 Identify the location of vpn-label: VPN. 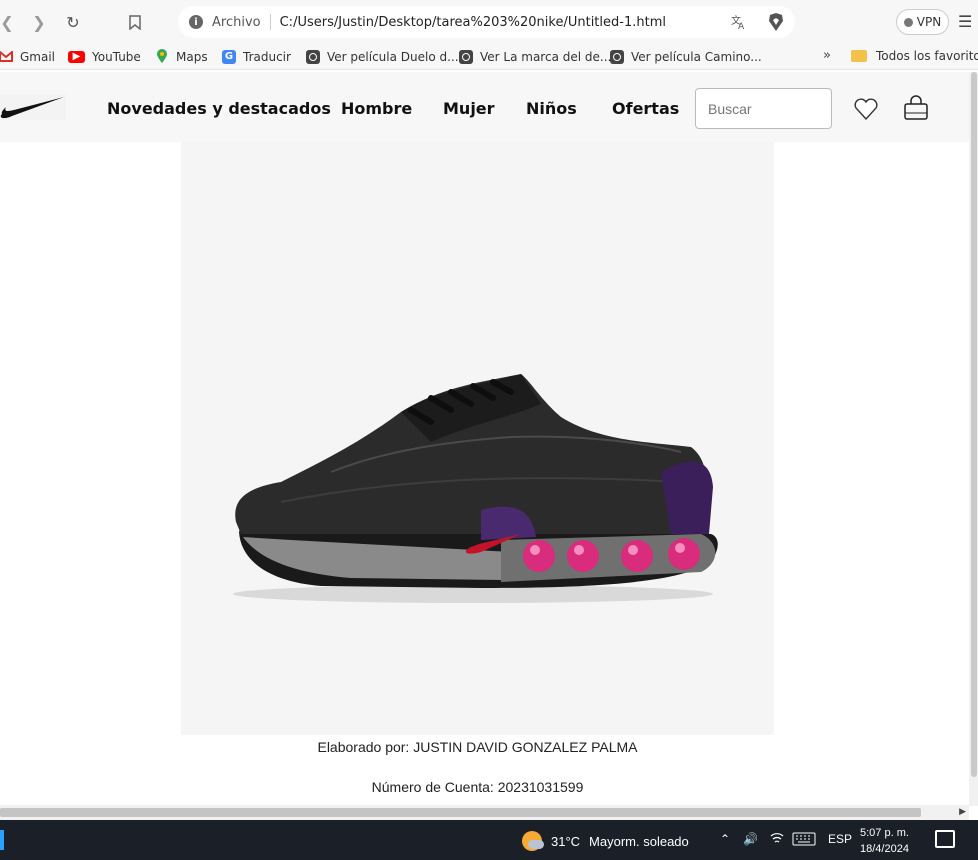
(929, 22).